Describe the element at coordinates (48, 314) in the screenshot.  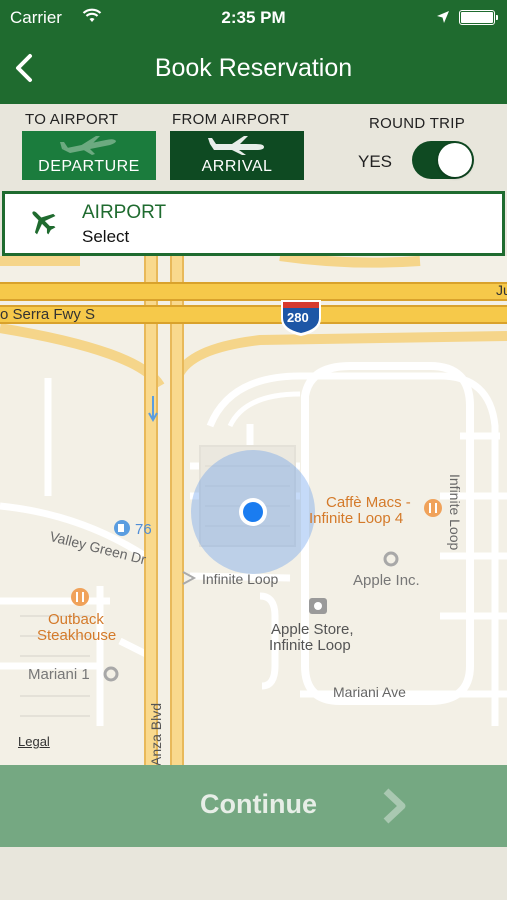
I see `road-label-serra-fwy: o Serra Fwy S` at that location.